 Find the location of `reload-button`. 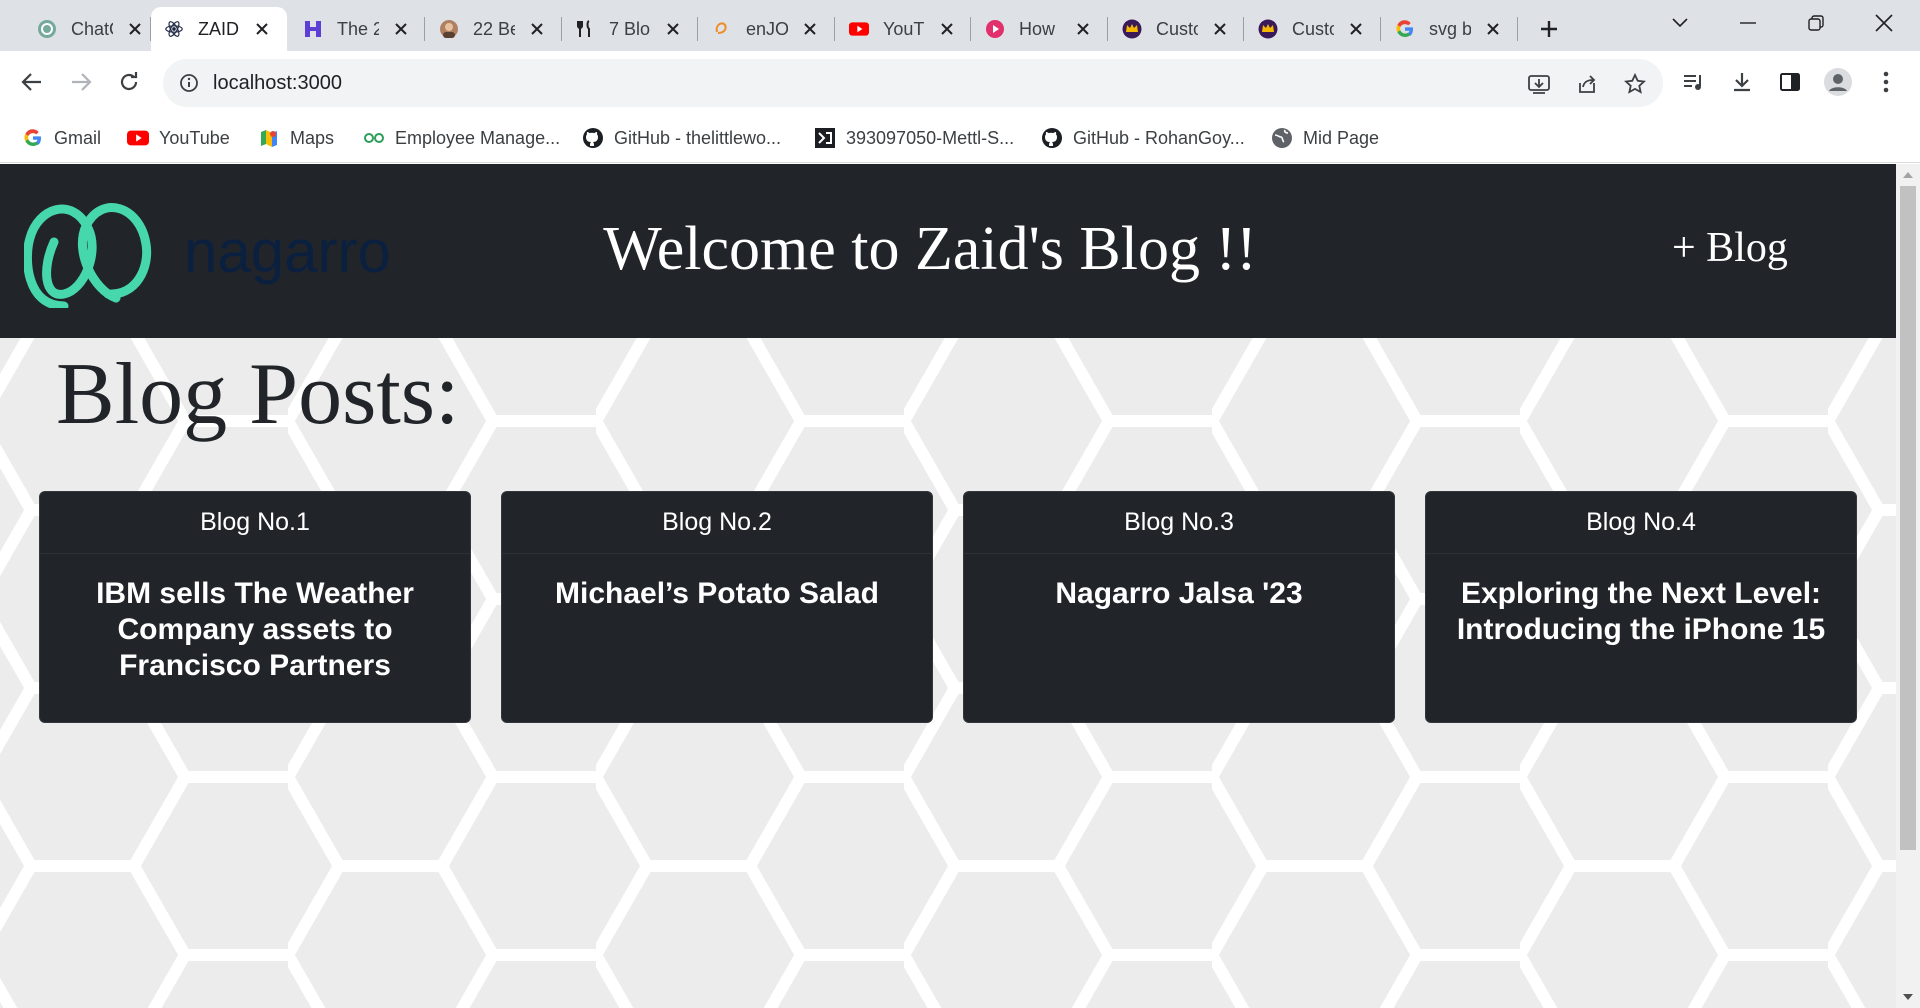

reload-button is located at coordinates (129, 82).